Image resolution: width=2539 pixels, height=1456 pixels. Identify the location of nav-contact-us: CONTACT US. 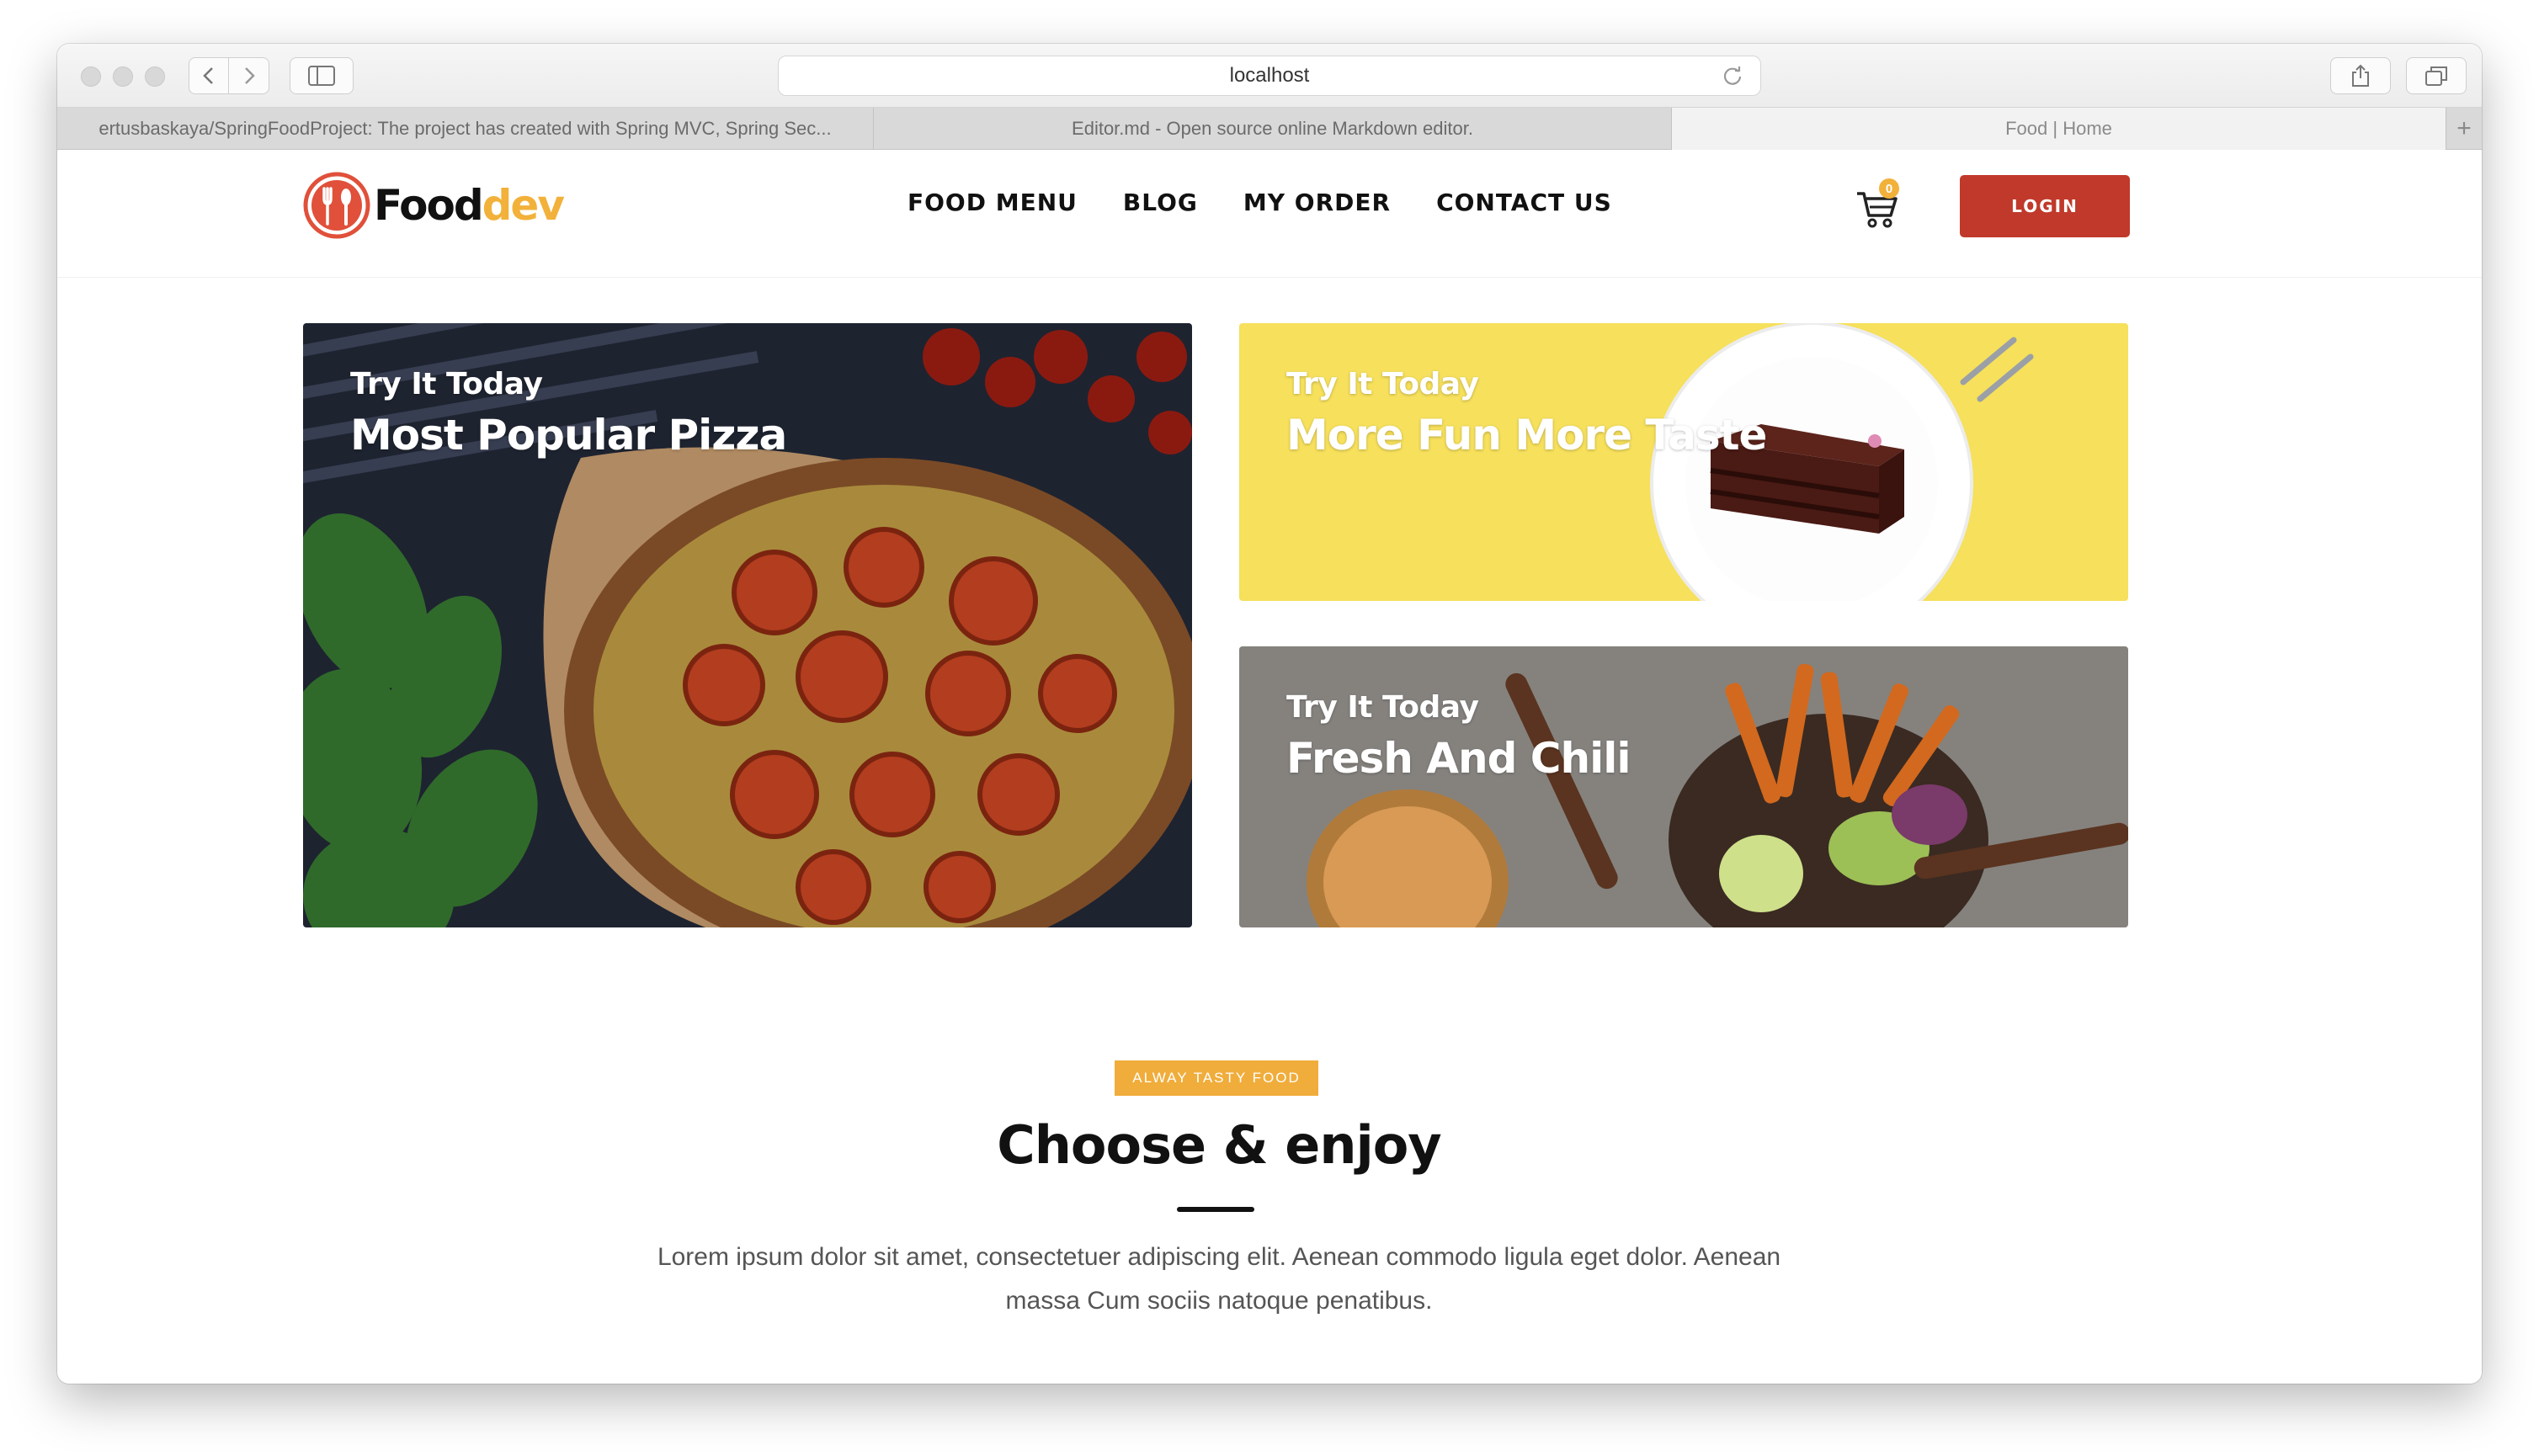
(1524, 202).